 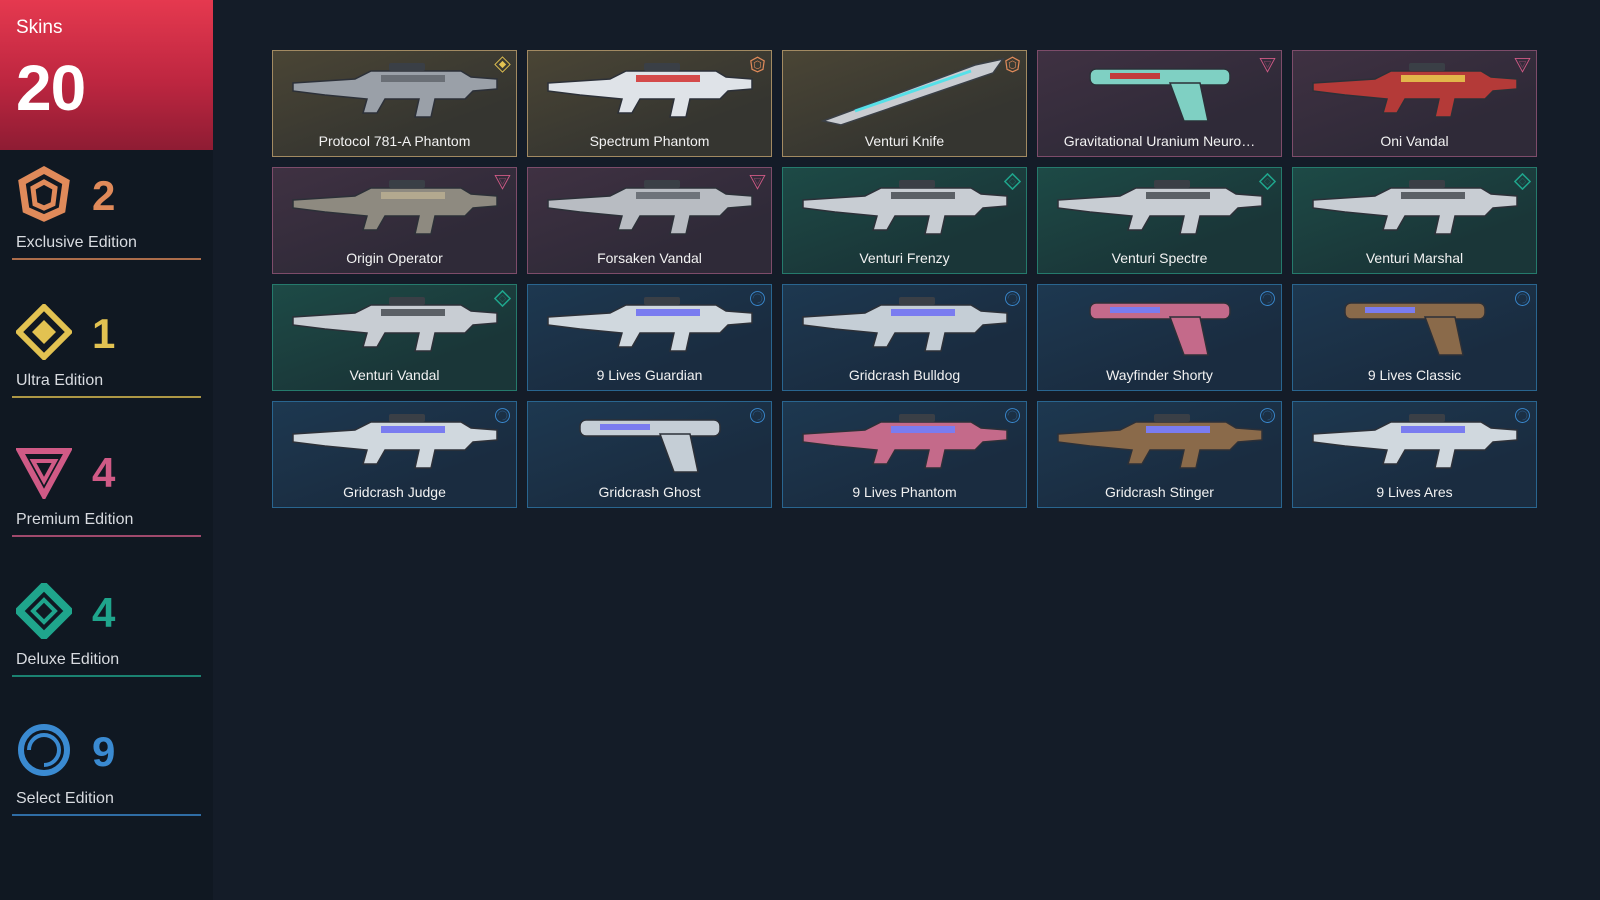 What do you see at coordinates (904, 375) in the screenshot?
I see `skin-name: Gridcrash Bulldog` at bounding box center [904, 375].